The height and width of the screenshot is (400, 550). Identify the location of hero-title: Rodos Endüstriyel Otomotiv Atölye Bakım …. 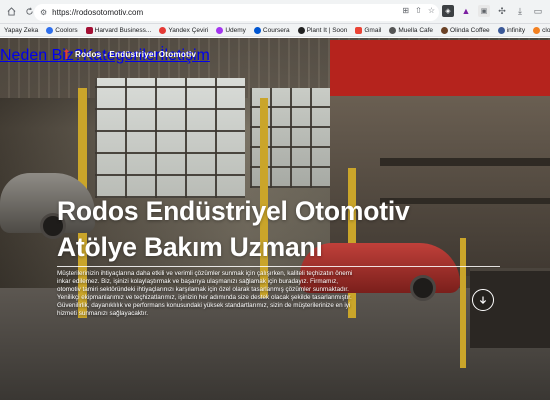
(233, 229).